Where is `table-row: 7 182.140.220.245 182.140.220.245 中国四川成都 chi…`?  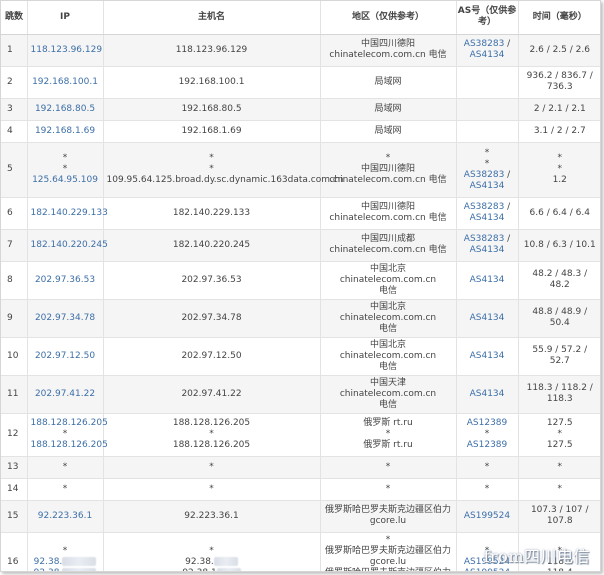 table-row: 7 182.140.220.245 182.140.220.245 中国四川成都 chi… is located at coordinates (300, 245).